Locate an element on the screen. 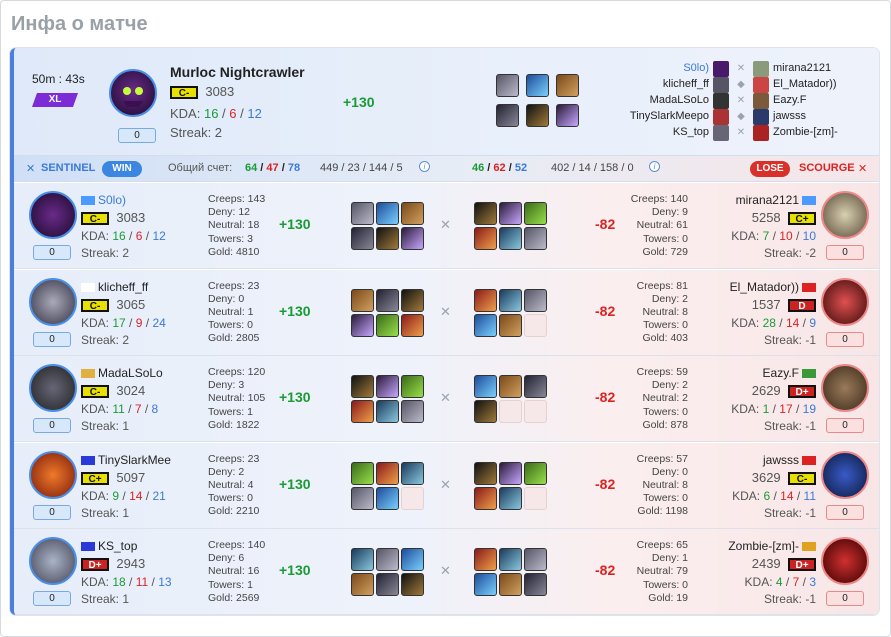 This screenshot has height=637, width=891. player-name: El_Matador)) is located at coordinates (764, 287).